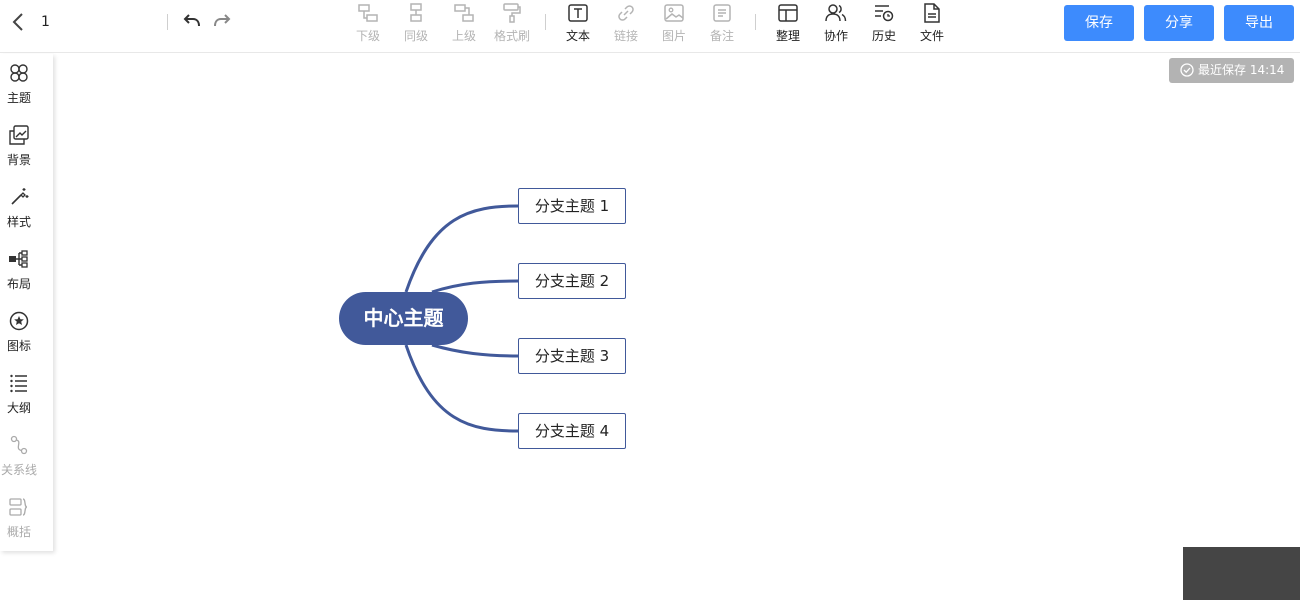  Describe the element at coordinates (721, 36) in the screenshot. I see `tool-label: 备注` at that location.